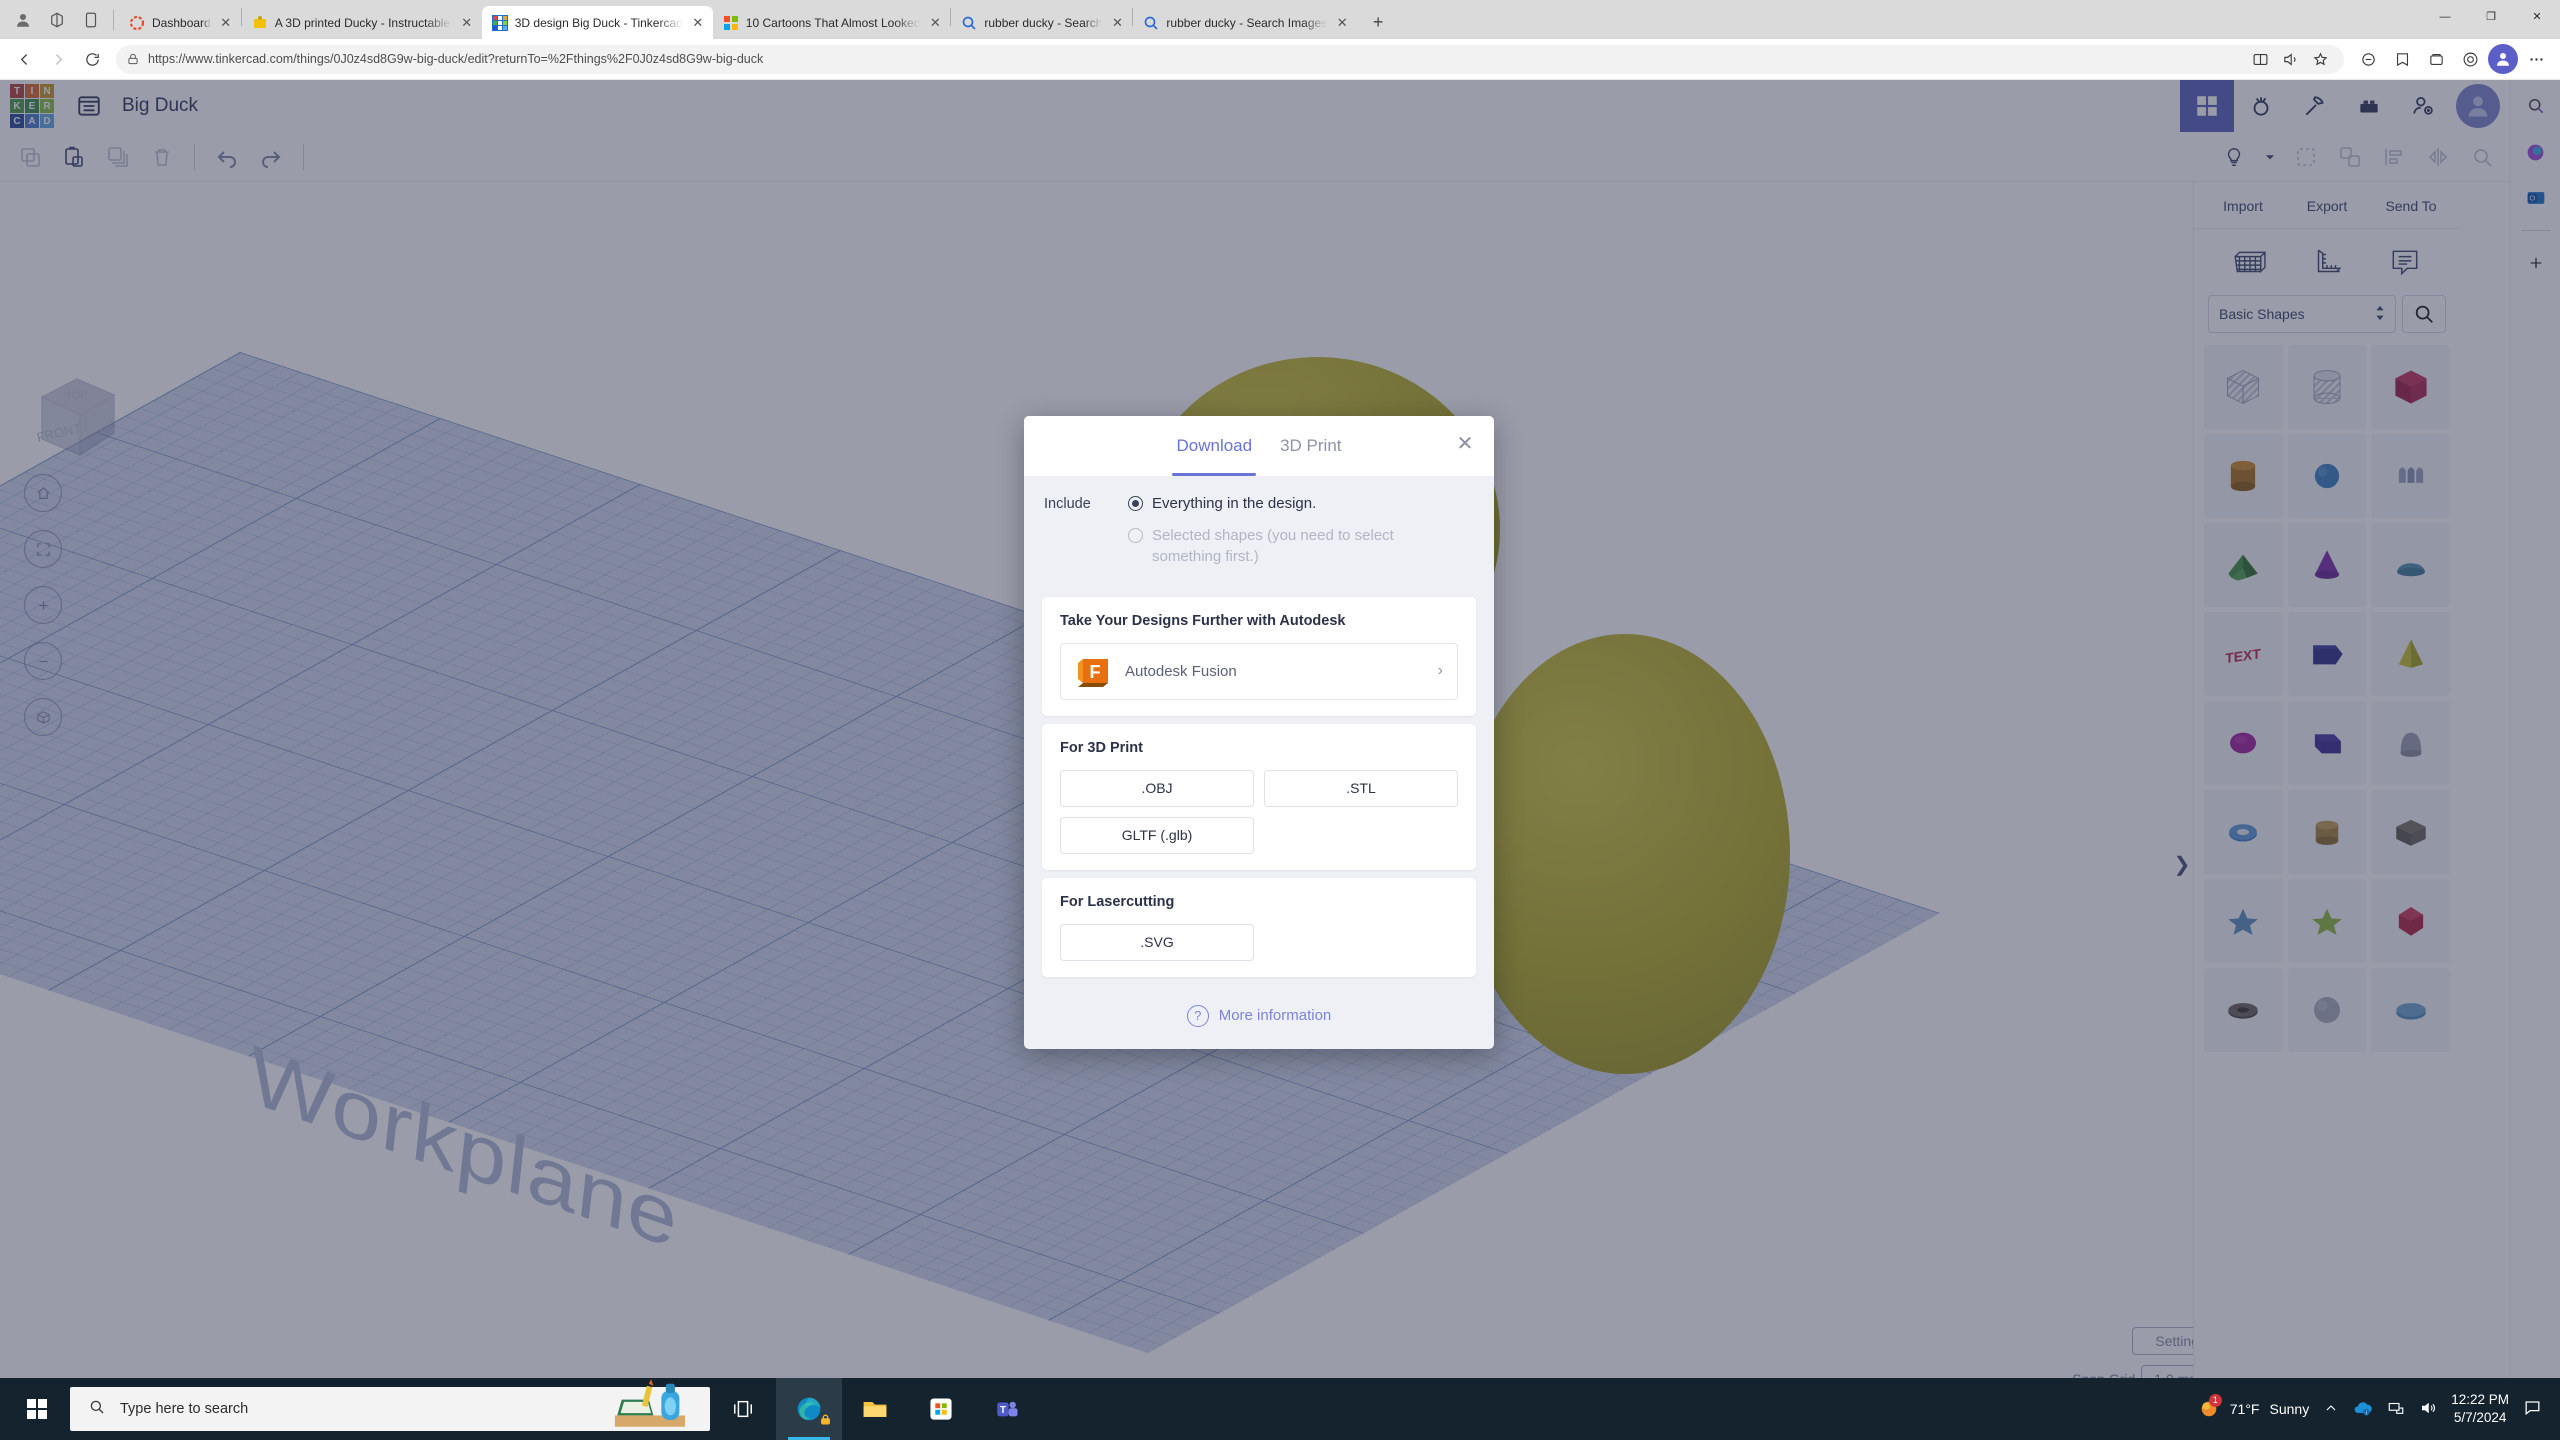 The height and width of the screenshot is (1440, 2560). What do you see at coordinates (1157, 942) in the screenshot?
I see `download-svg-button: .SVG` at bounding box center [1157, 942].